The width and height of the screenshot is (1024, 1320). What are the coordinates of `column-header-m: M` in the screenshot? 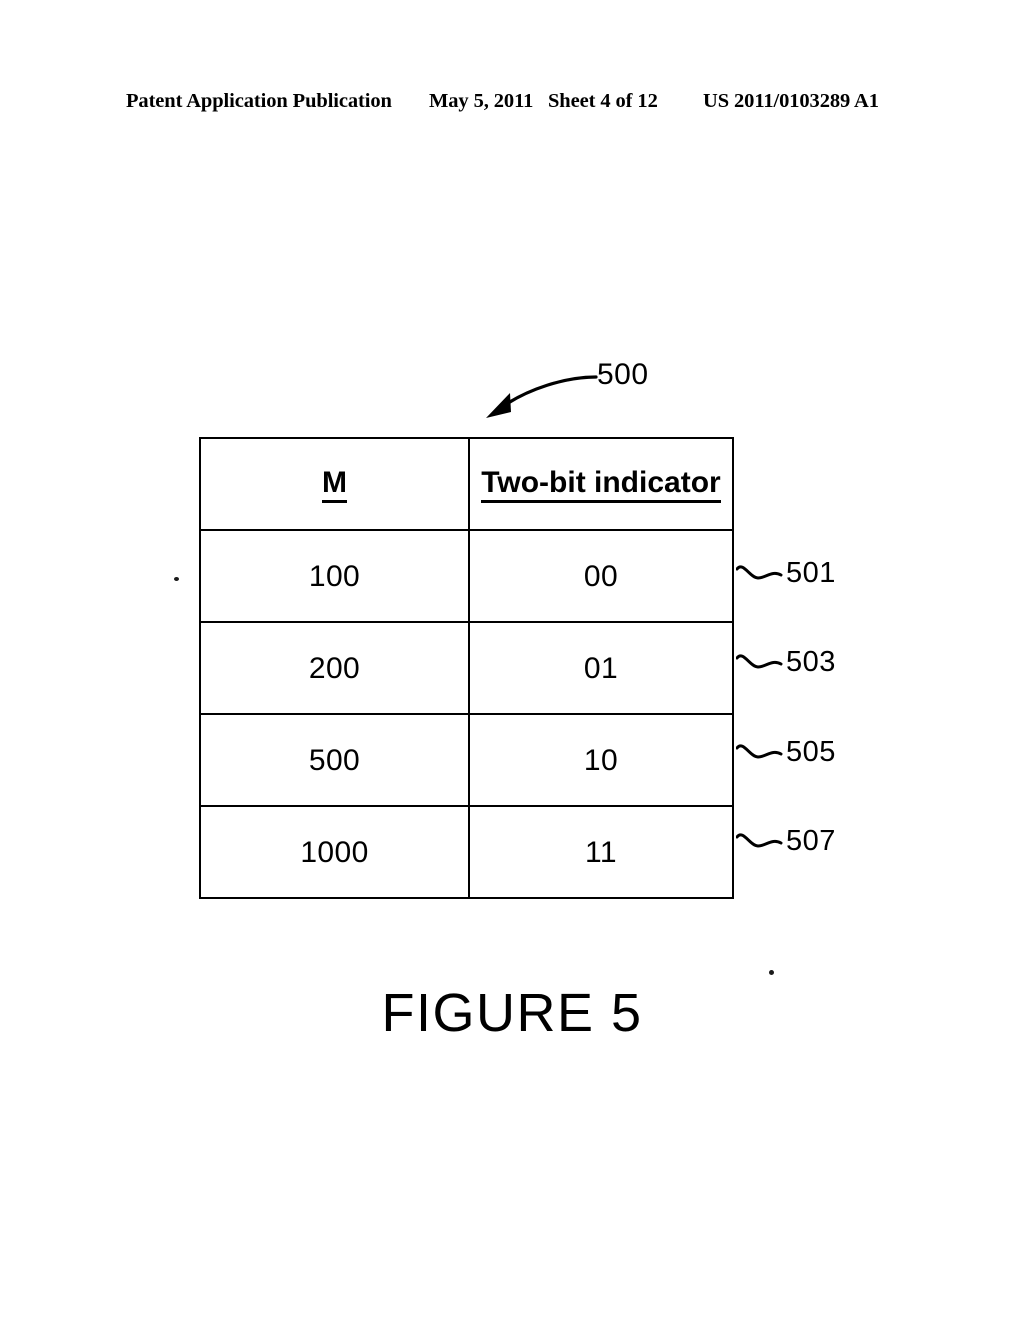 It's located at (334, 484).